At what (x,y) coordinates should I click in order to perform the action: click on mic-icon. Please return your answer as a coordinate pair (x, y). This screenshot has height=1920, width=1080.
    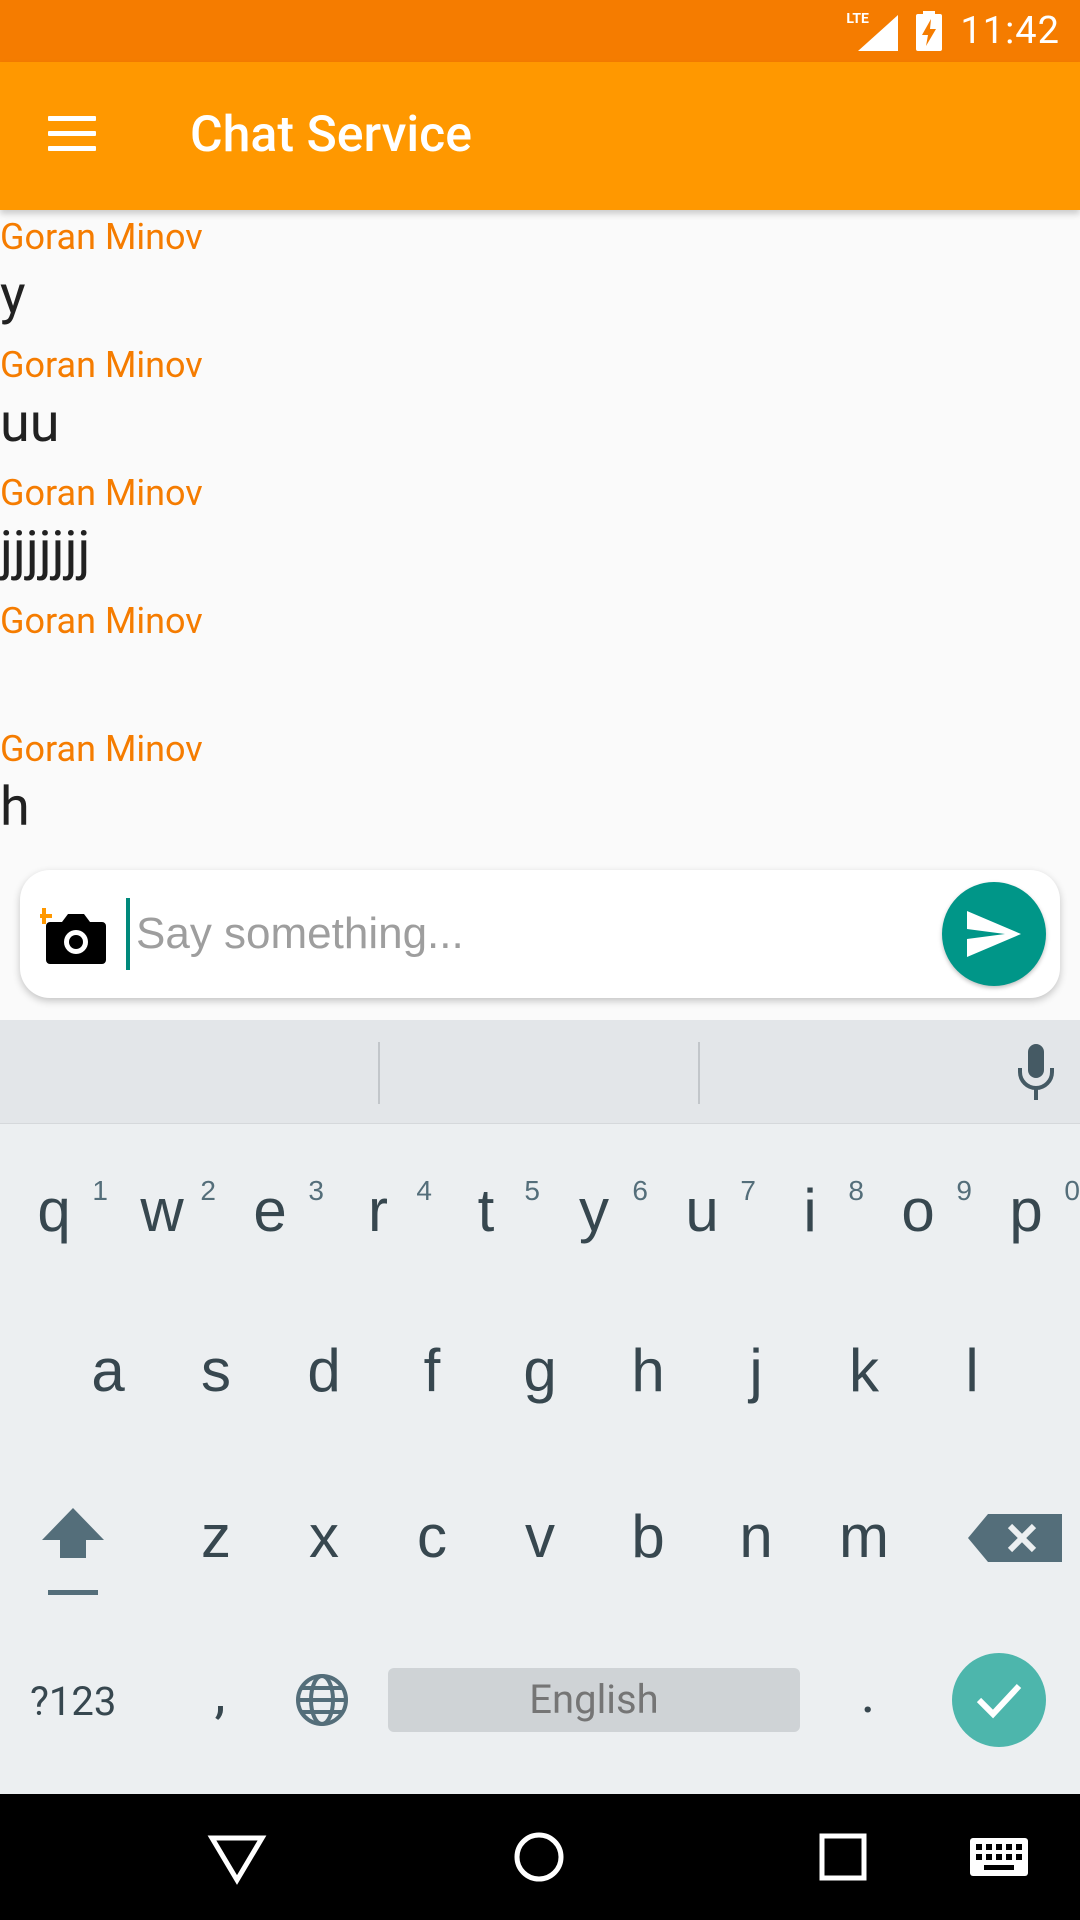
    Looking at the image, I should click on (1036, 1072).